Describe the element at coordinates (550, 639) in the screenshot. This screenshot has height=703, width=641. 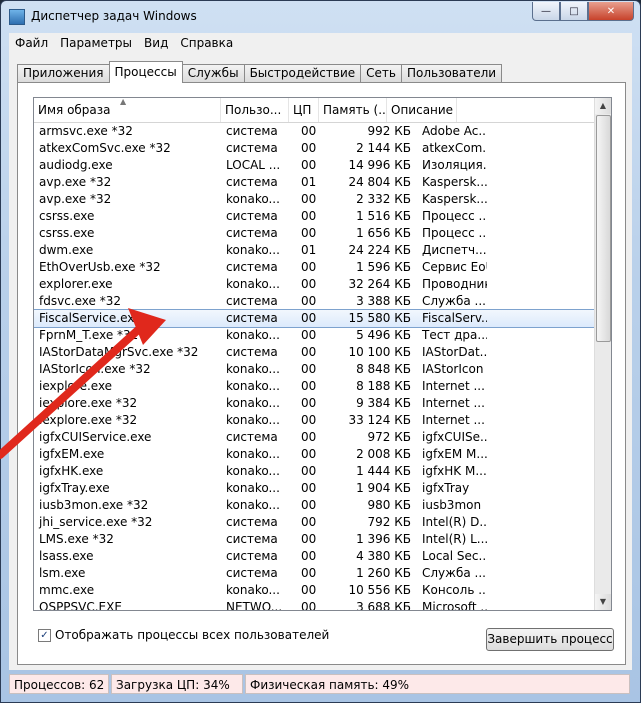
I see `end-process-button: Завершить процесс` at that location.